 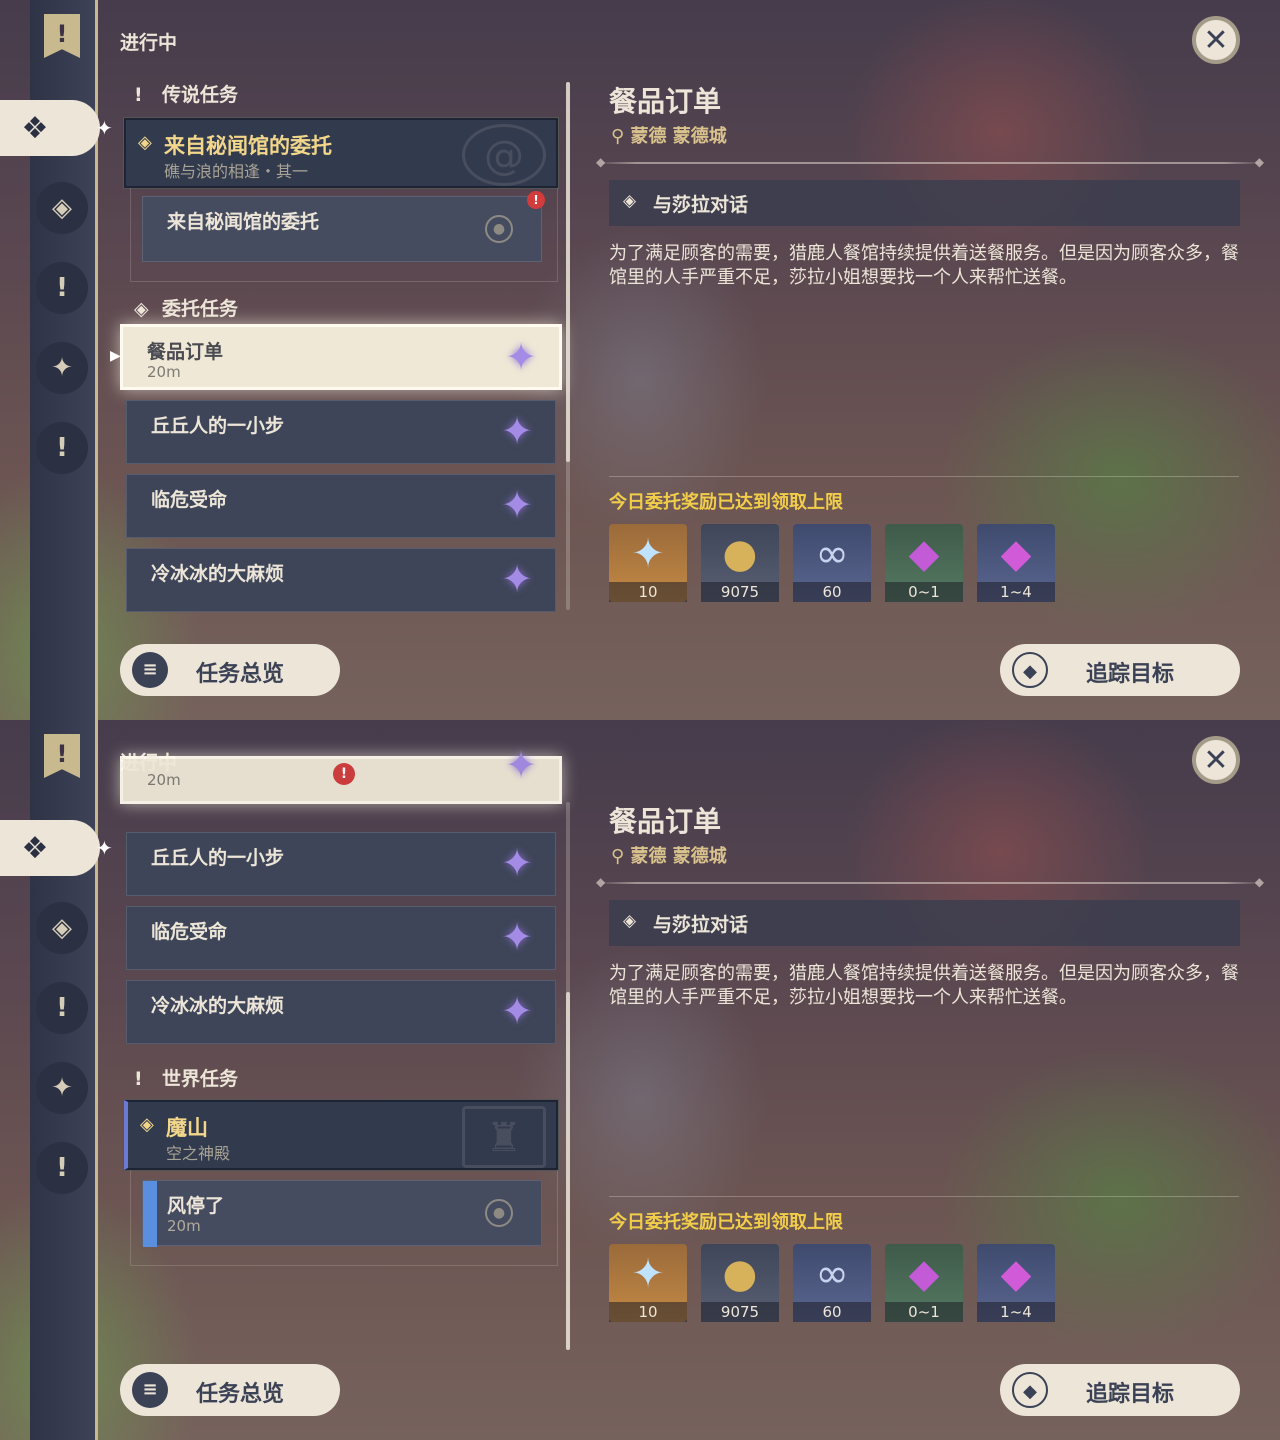 I want to click on category-commission: ◈ 委托任务, so click(x=186, y=307).